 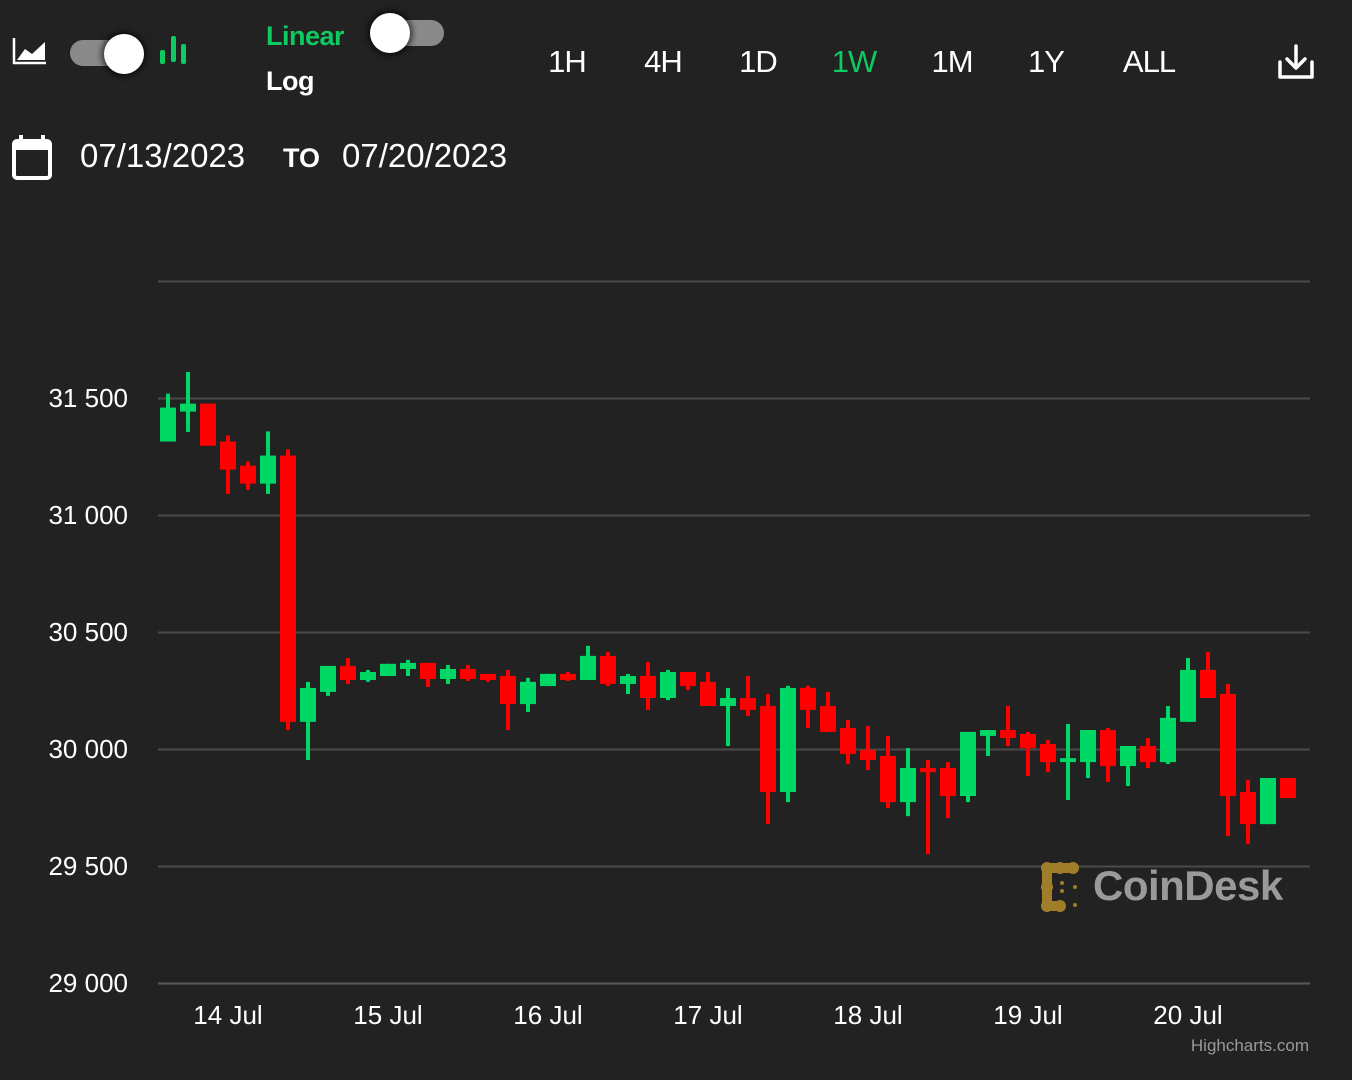 What do you see at coordinates (708, 1015) in the screenshot?
I see `x-tick-label: 17 Jul` at bounding box center [708, 1015].